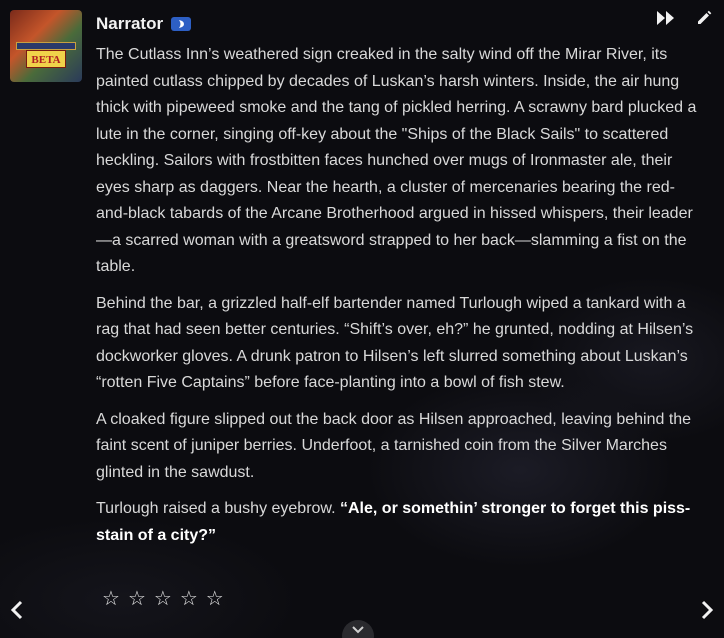  I want to click on avatar: BETA, so click(46, 46).